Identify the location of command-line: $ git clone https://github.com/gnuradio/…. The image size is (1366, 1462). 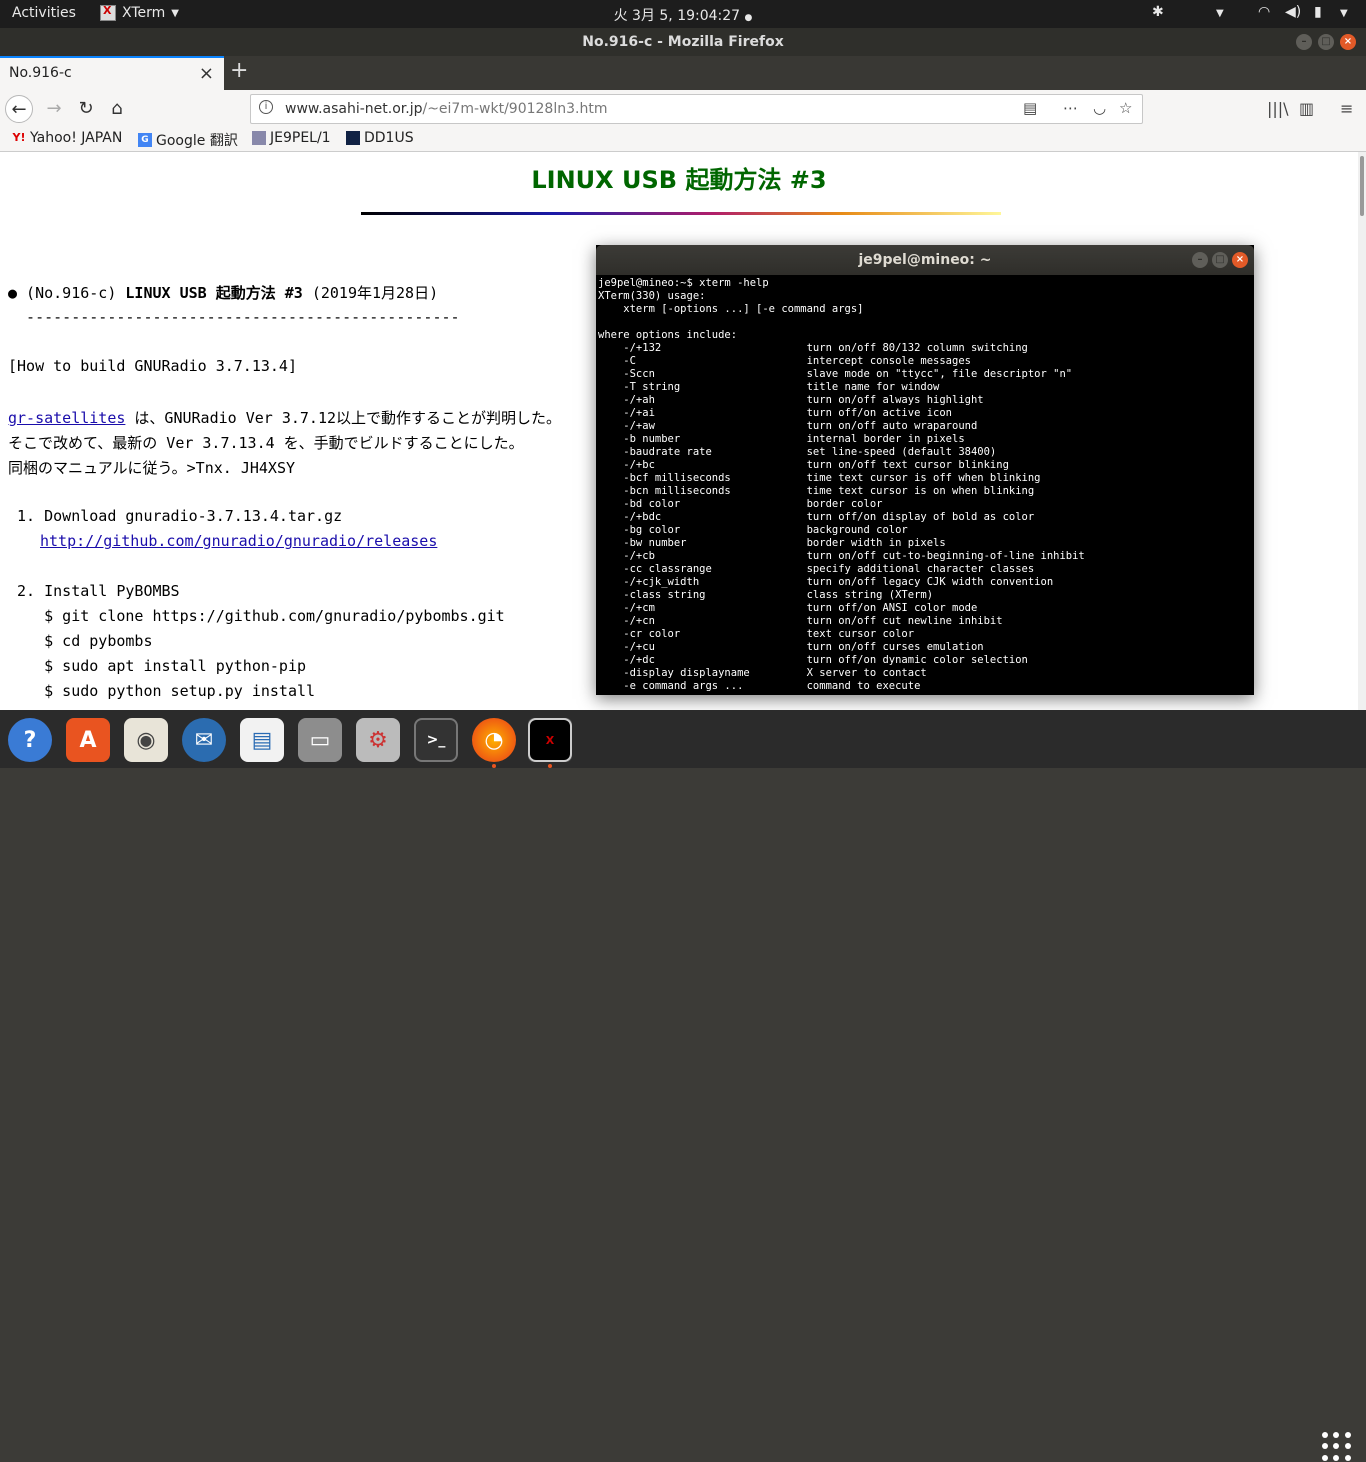
(256, 616).